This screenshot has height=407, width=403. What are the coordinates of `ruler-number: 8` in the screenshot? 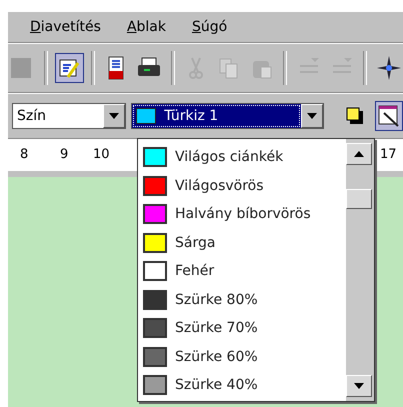 It's located at (24, 154).